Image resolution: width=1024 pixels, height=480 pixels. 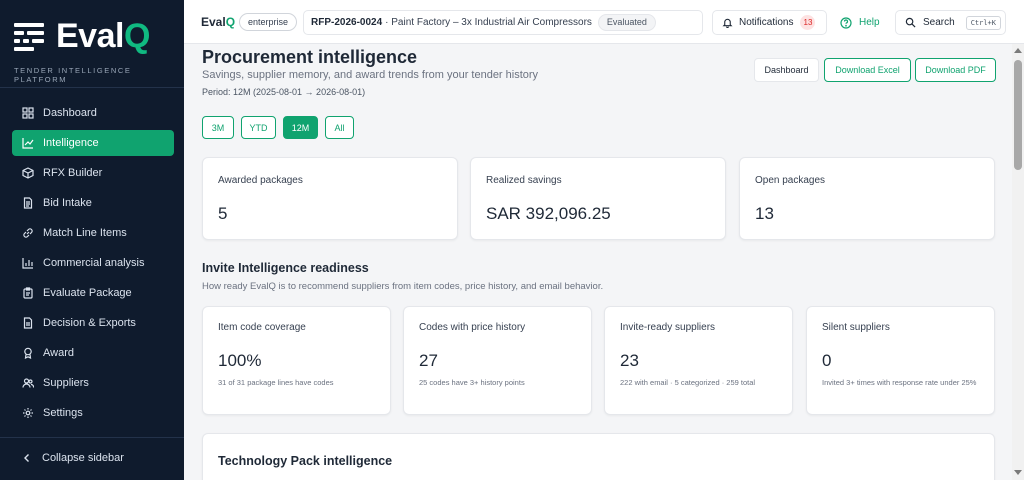 I want to click on sidebar-item-bid-intake: Bid Intake, so click(x=93, y=203).